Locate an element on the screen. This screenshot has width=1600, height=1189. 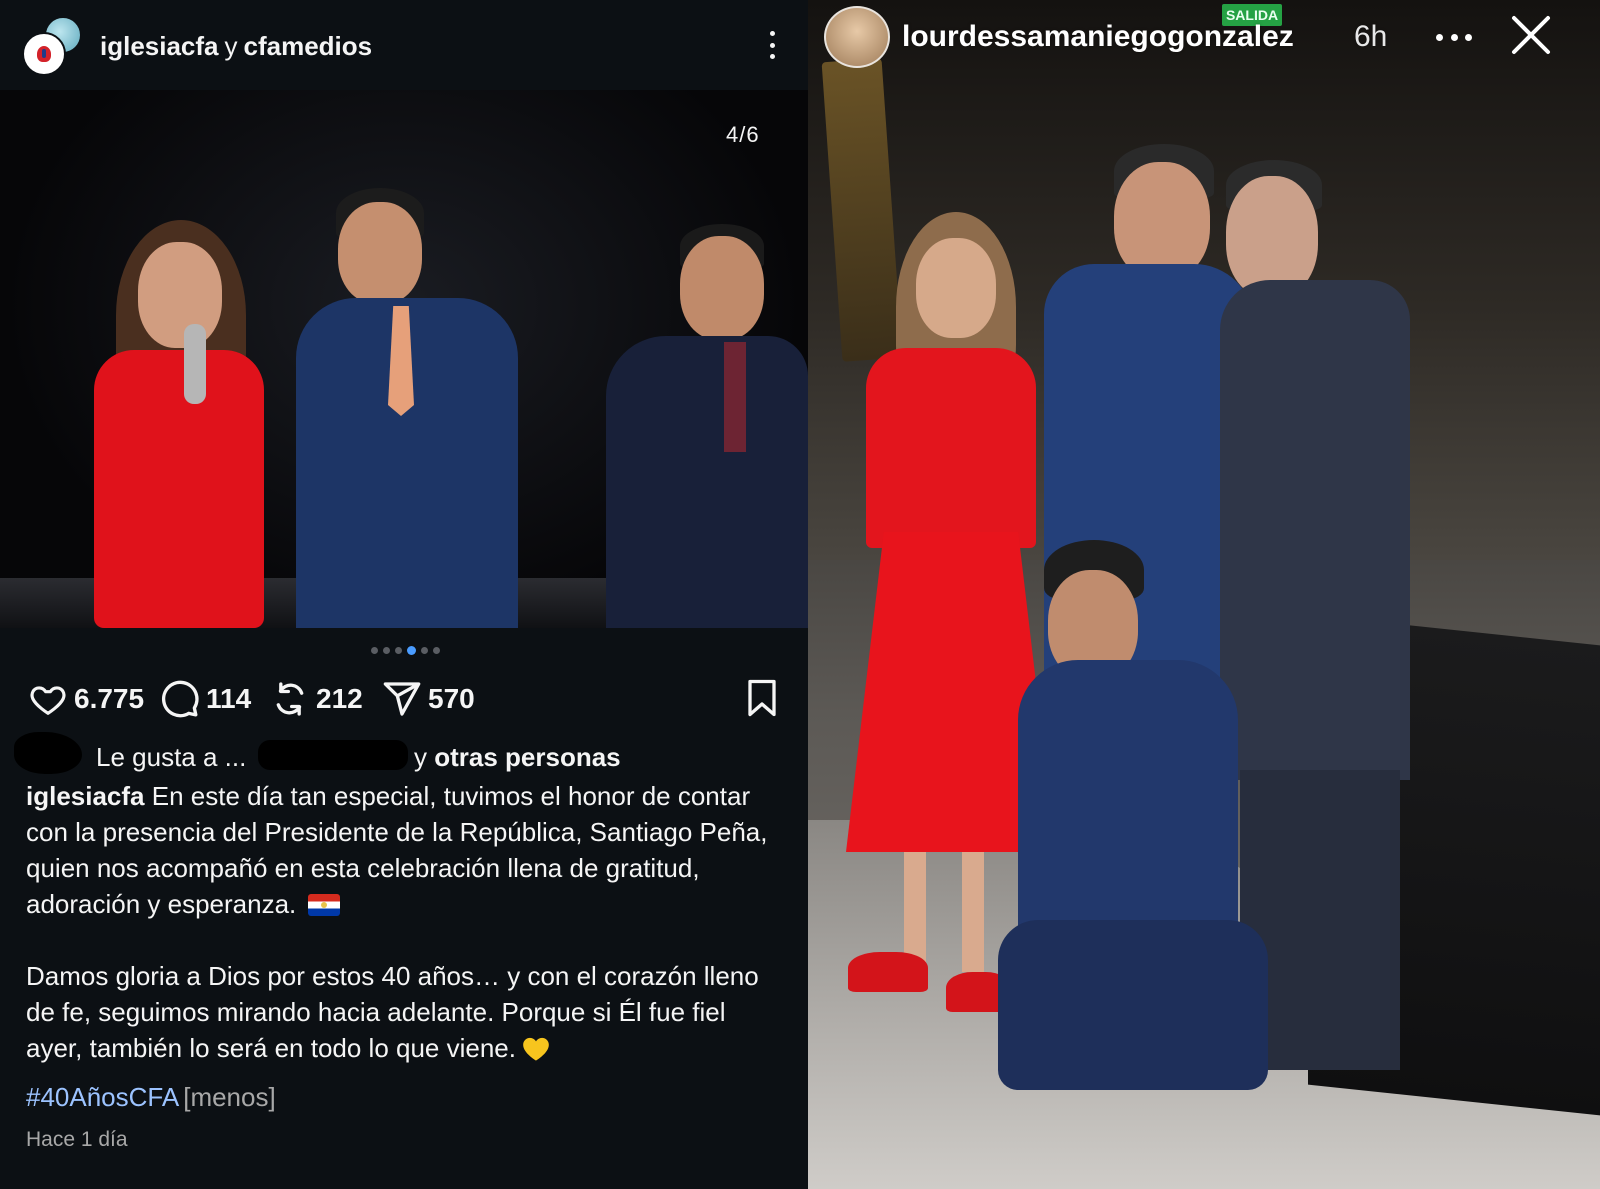
caption-hashtag-row: #40AñosCFA [menos] is located at coordinates (151, 1097).